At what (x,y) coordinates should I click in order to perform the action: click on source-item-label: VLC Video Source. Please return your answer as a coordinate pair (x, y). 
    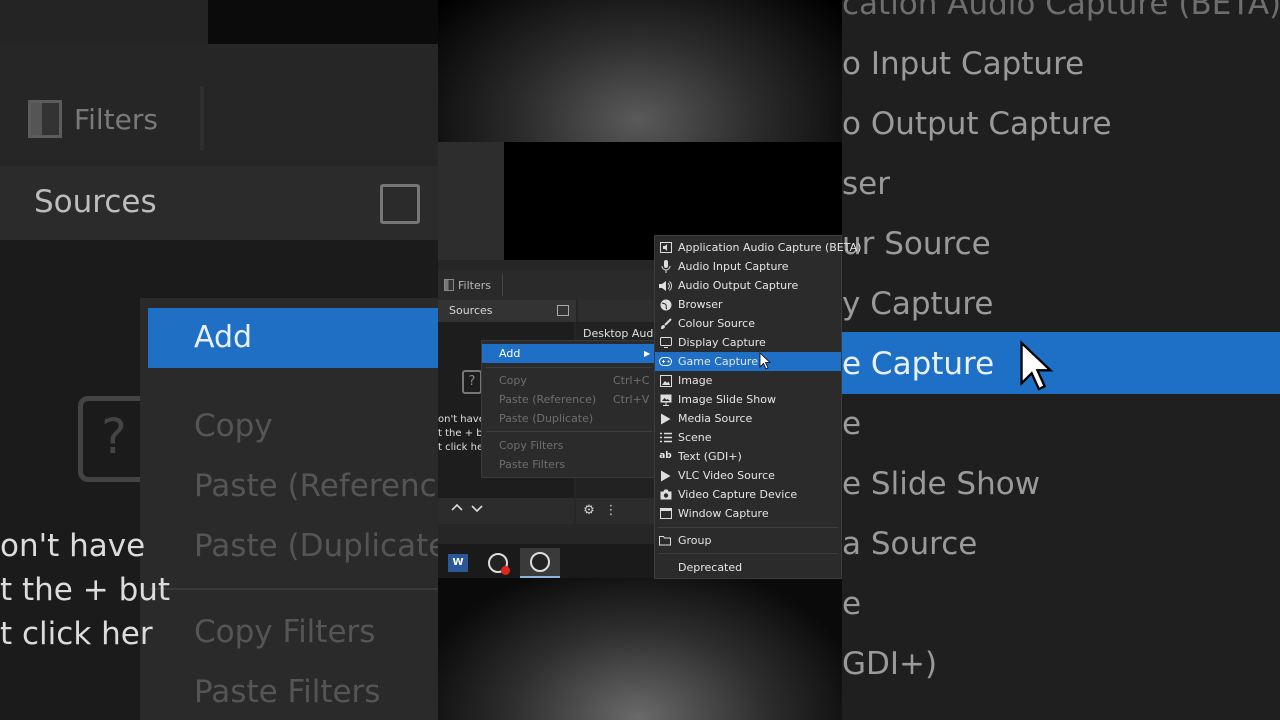
    Looking at the image, I should click on (726, 475).